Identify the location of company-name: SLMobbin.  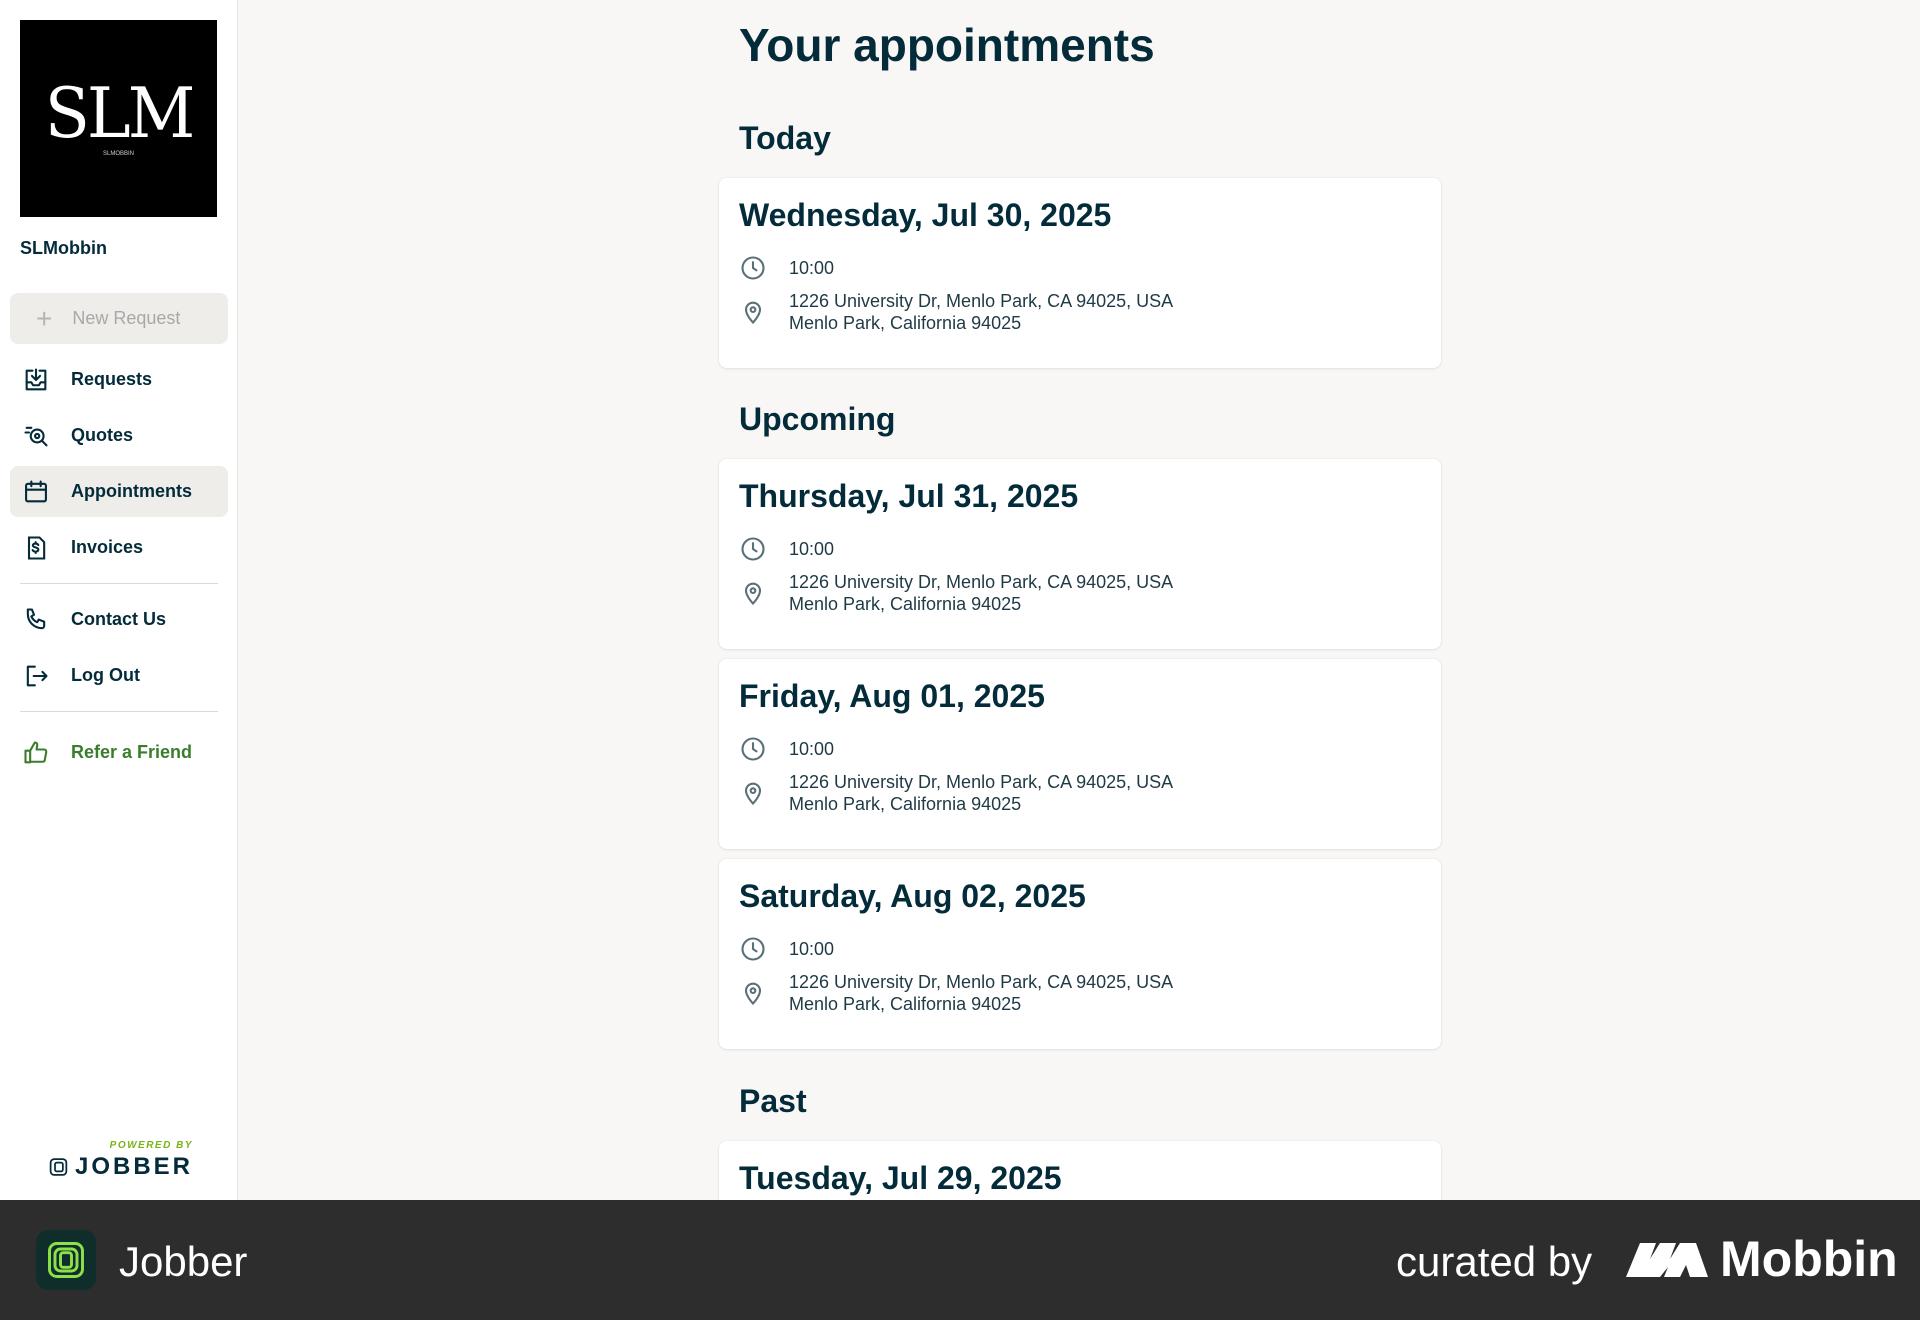
(63, 248).